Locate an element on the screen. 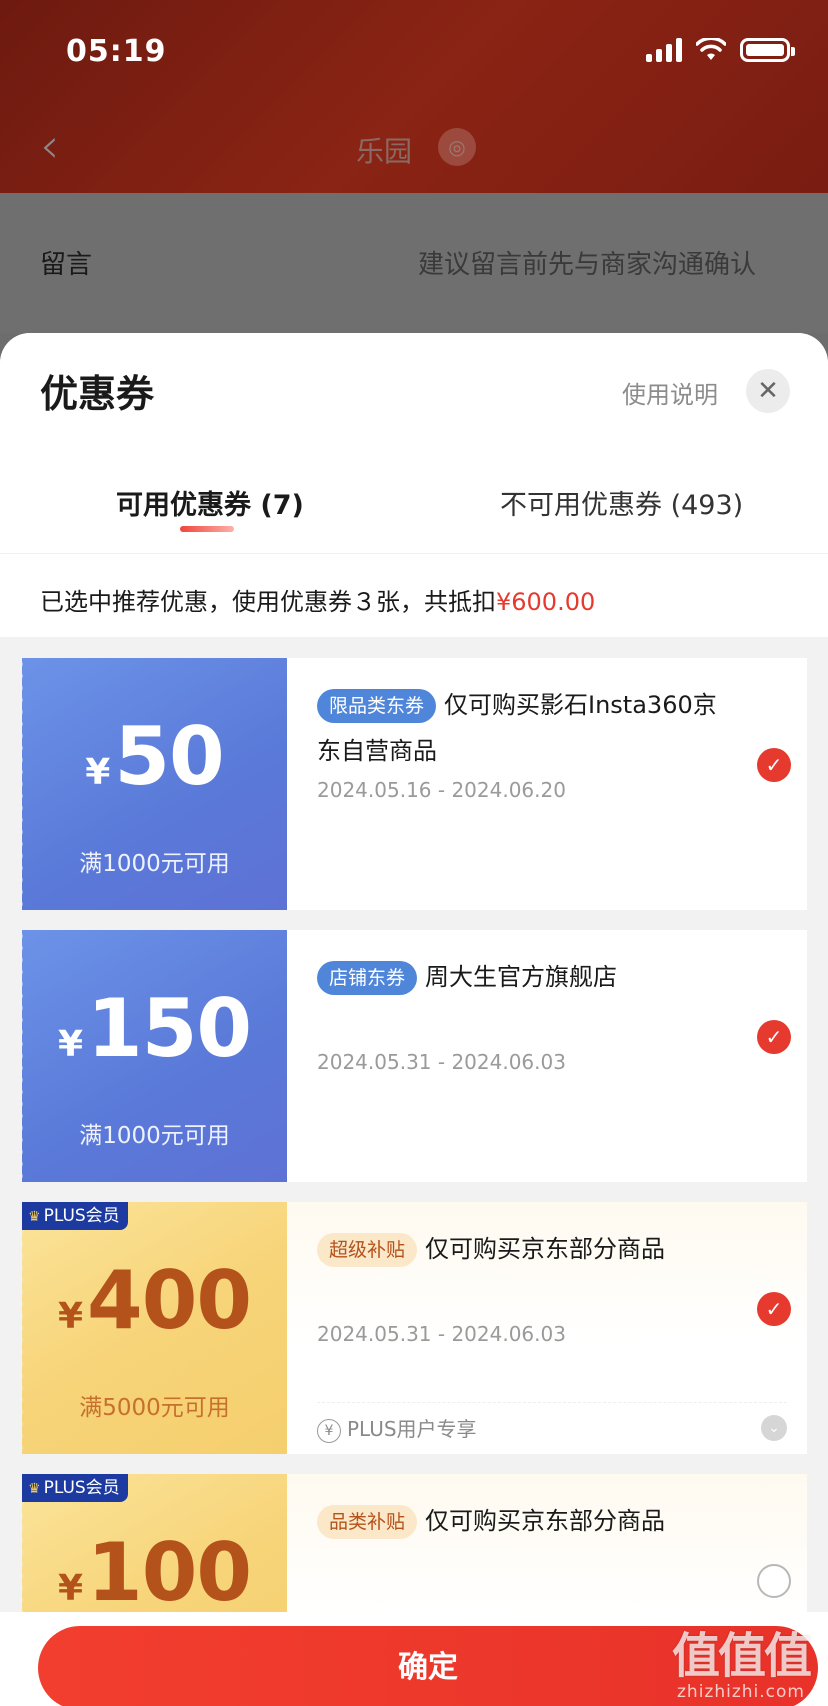 This screenshot has width=828, height=1706. sheet-header: 优惠券 使用说明 ✕ 可用优惠券 (7) 不可用优惠券 (493) is located at coordinates (414, 443).